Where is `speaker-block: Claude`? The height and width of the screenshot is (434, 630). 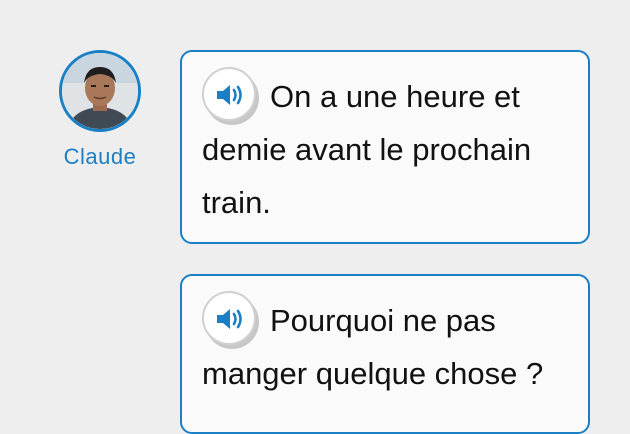
speaker-block: Claude is located at coordinates (100, 110).